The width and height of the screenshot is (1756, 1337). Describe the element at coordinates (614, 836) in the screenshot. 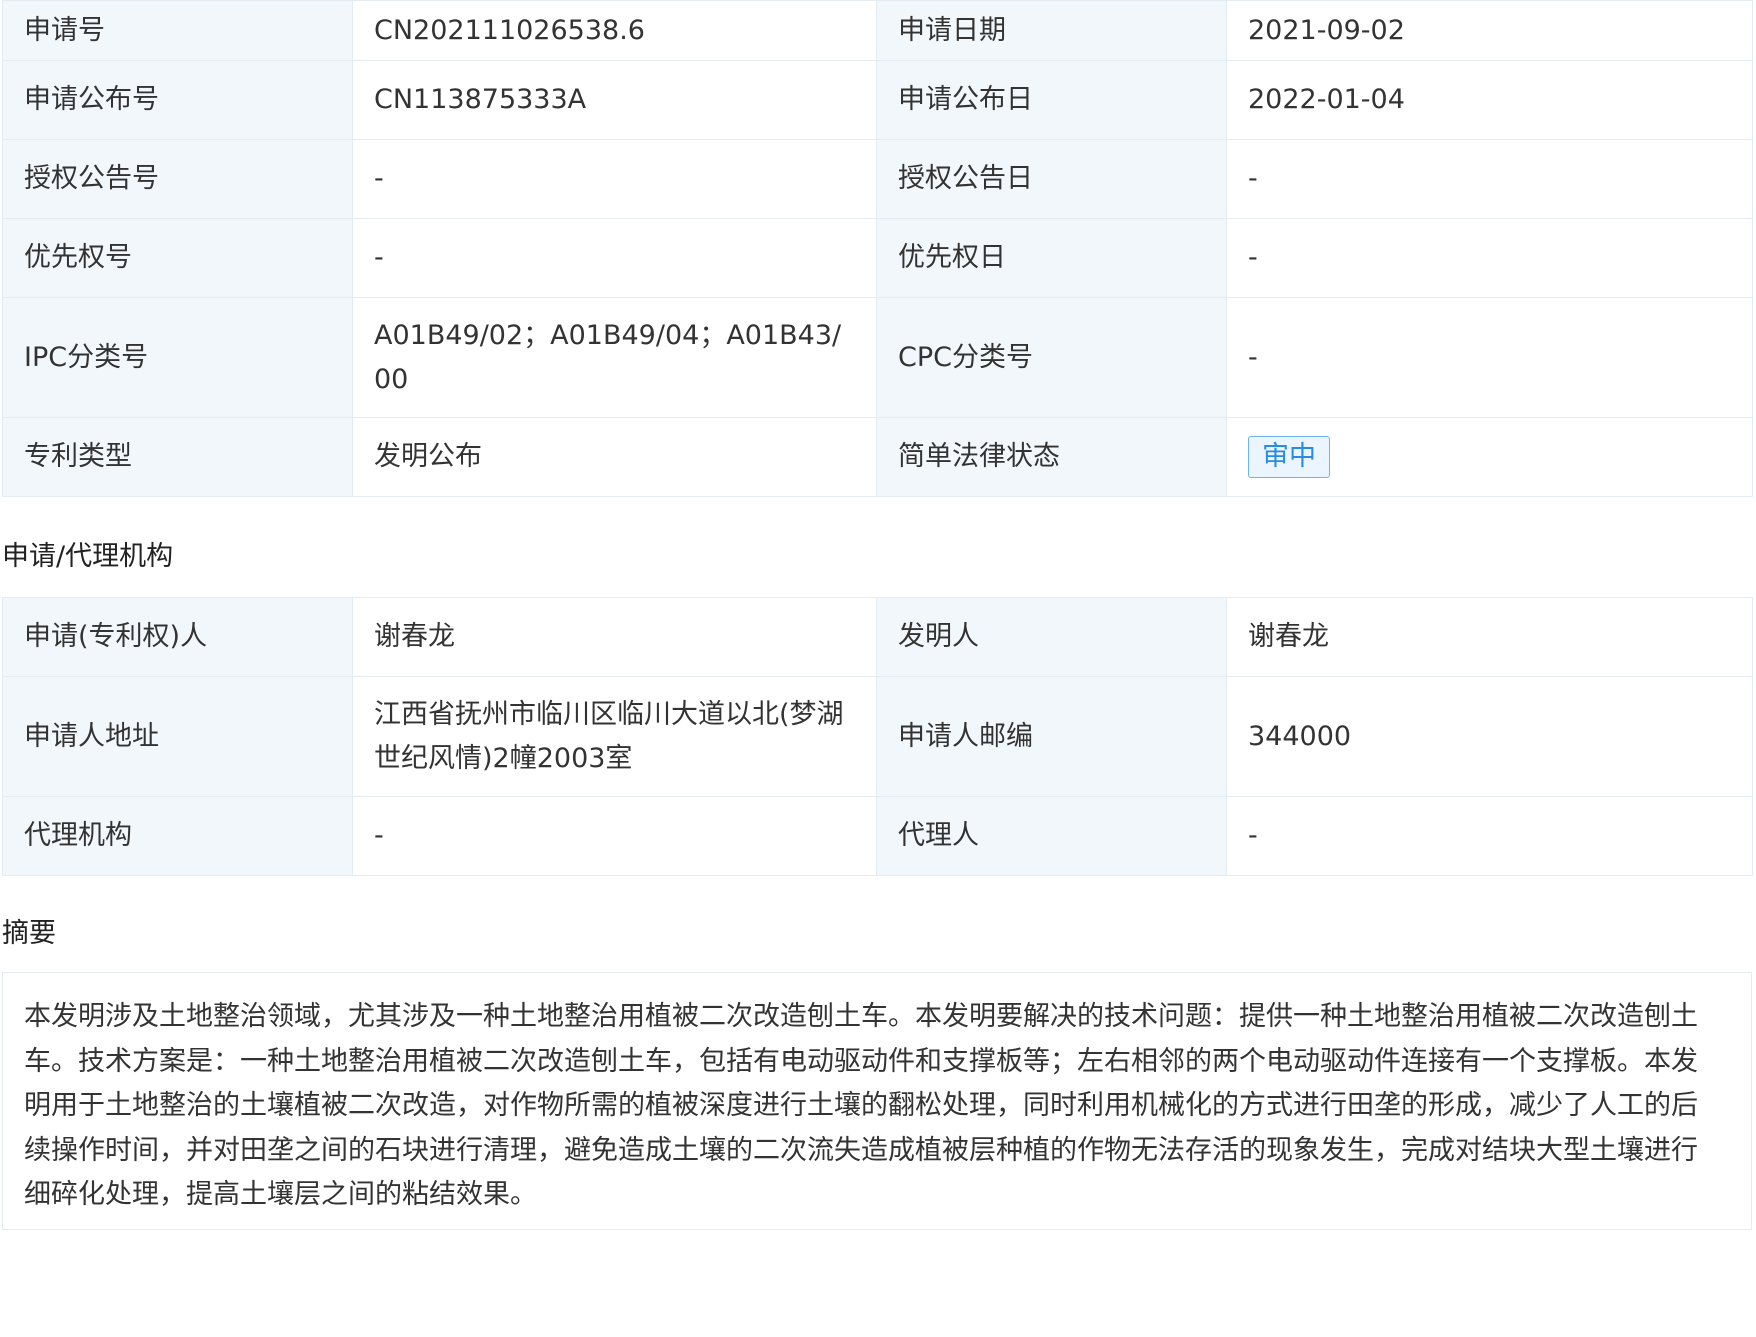

I see `agency-value: -` at that location.